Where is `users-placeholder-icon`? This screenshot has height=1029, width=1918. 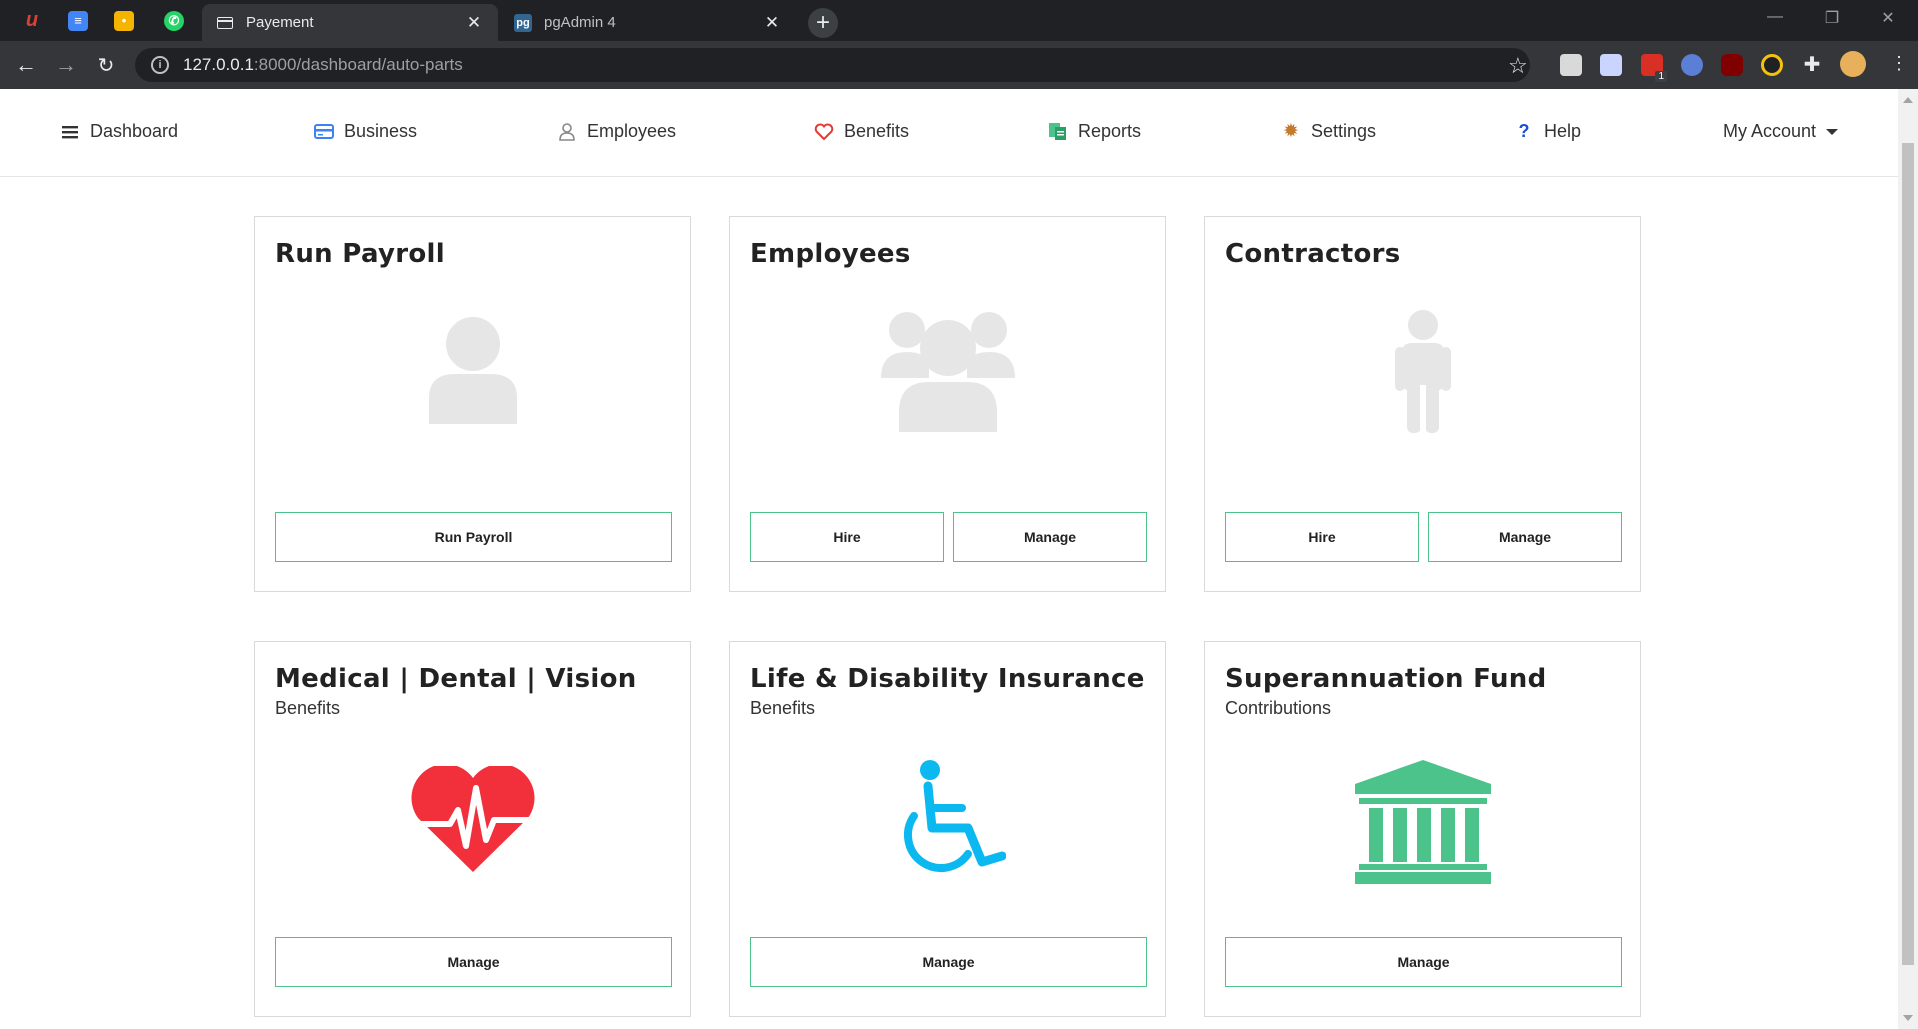 users-placeholder-icon is located at coordinates (947, 370).